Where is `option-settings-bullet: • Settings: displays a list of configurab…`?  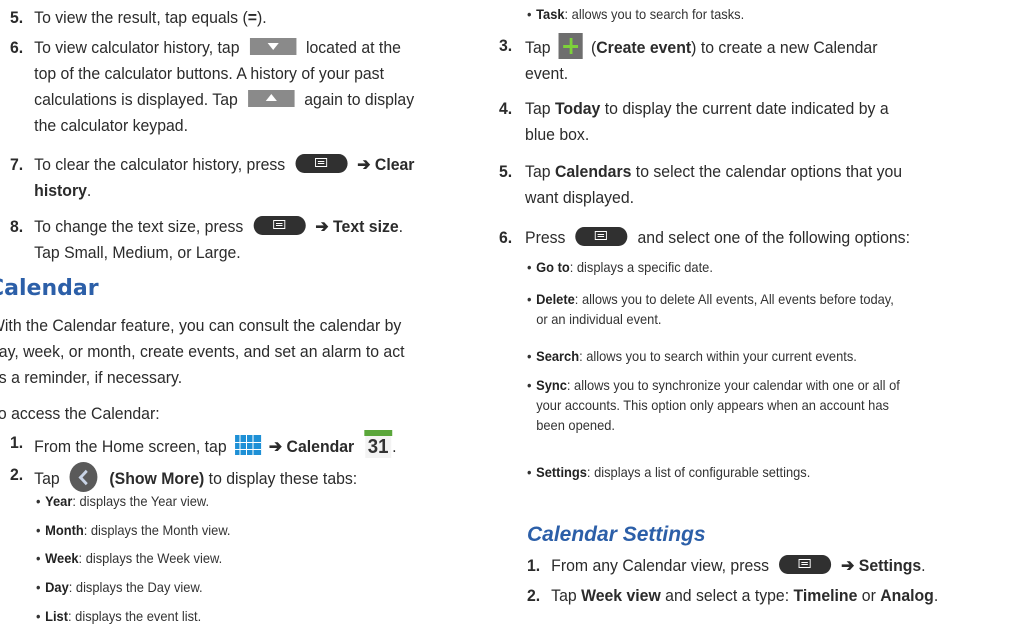
option-settings-bullet: • Settings: displays a list of configurab… is located at coordinates (669, 472).